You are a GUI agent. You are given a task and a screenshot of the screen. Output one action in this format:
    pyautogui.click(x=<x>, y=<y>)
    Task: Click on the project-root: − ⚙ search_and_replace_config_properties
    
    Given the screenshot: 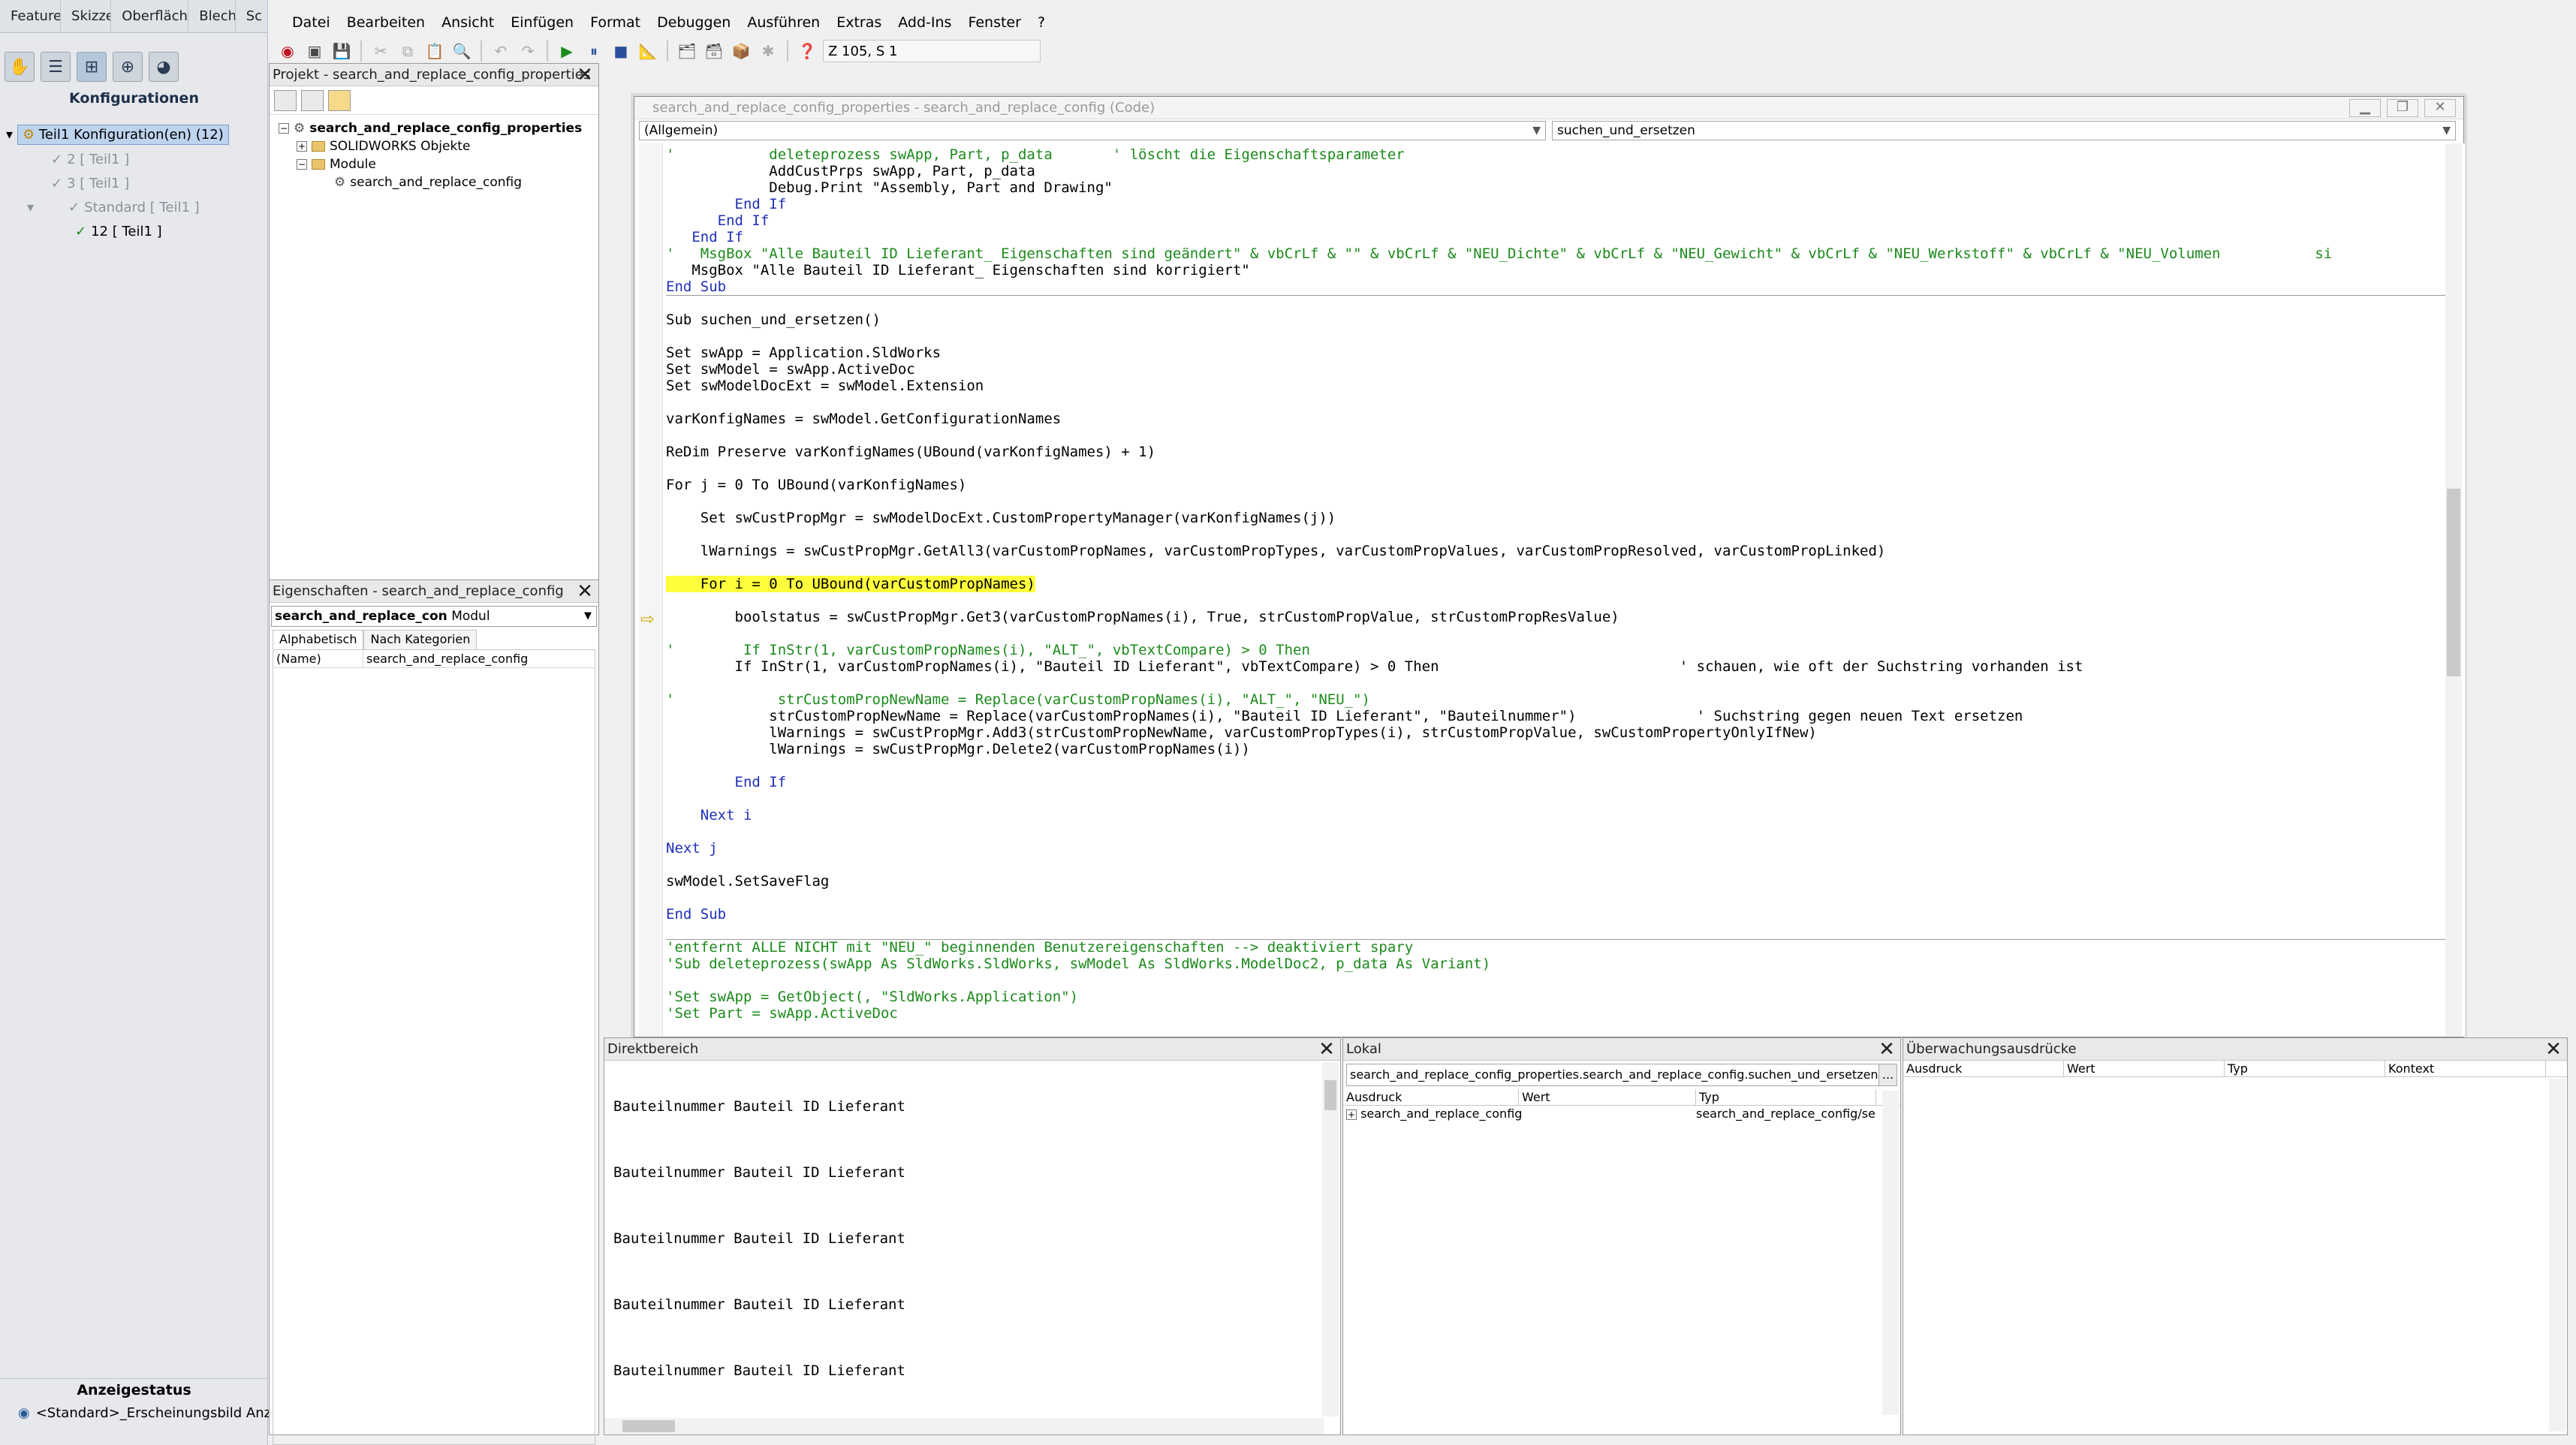 What is the action you would take?
    pyautogui.click(x=430, y=128)
    